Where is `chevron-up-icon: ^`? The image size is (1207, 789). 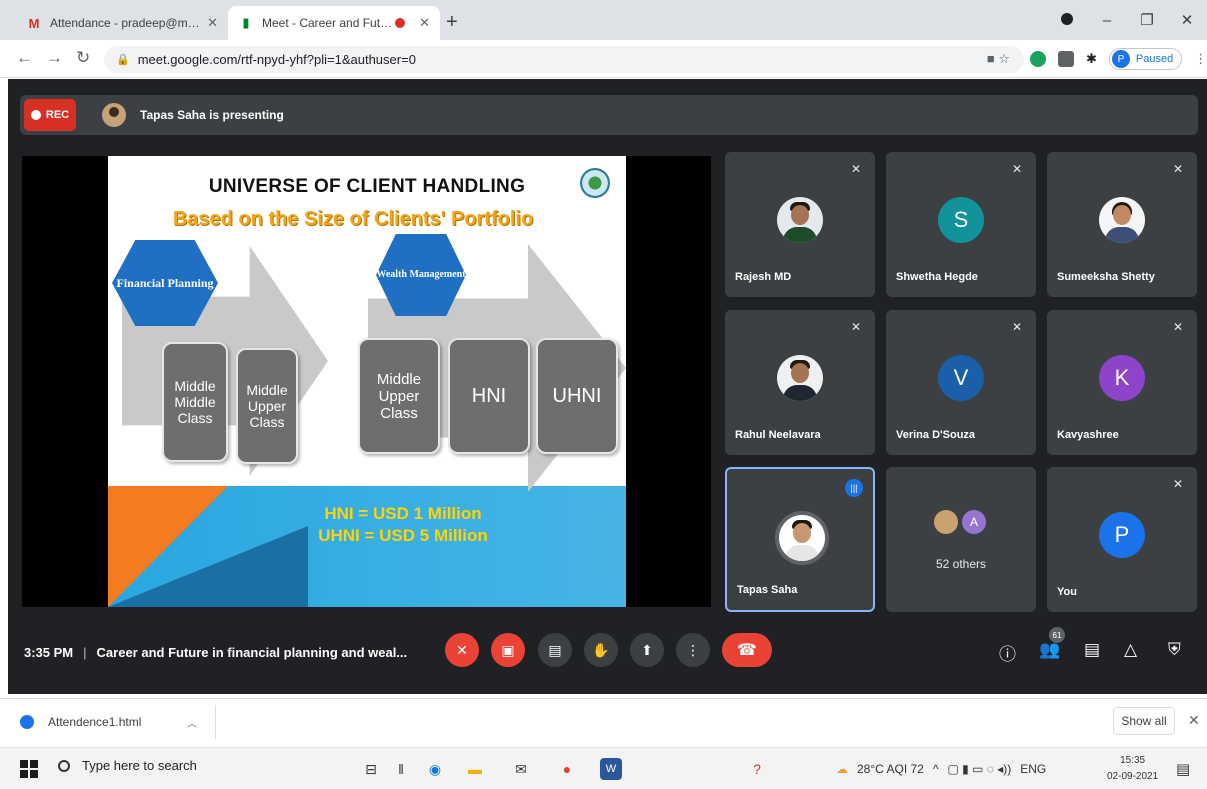
chevron-up-icon: ^ is located at coordinates (936, 769).